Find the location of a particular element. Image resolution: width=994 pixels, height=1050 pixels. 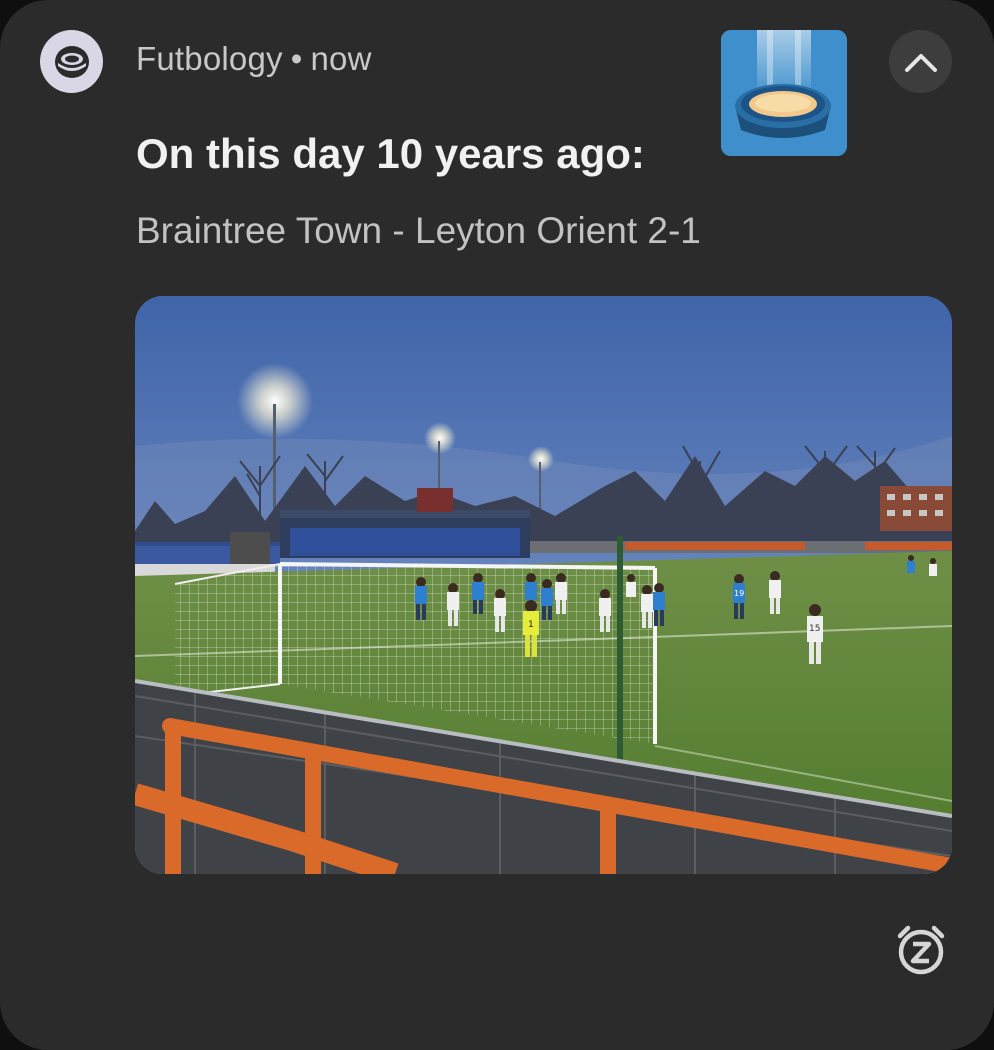

snooze-alarm-icon is located at coordinates (921, 950).